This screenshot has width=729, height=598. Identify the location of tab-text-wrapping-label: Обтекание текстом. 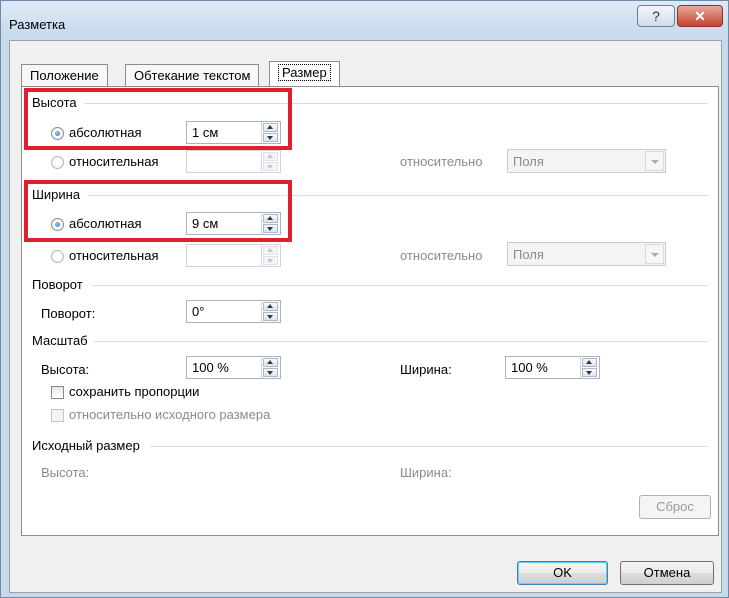
(192, 75).